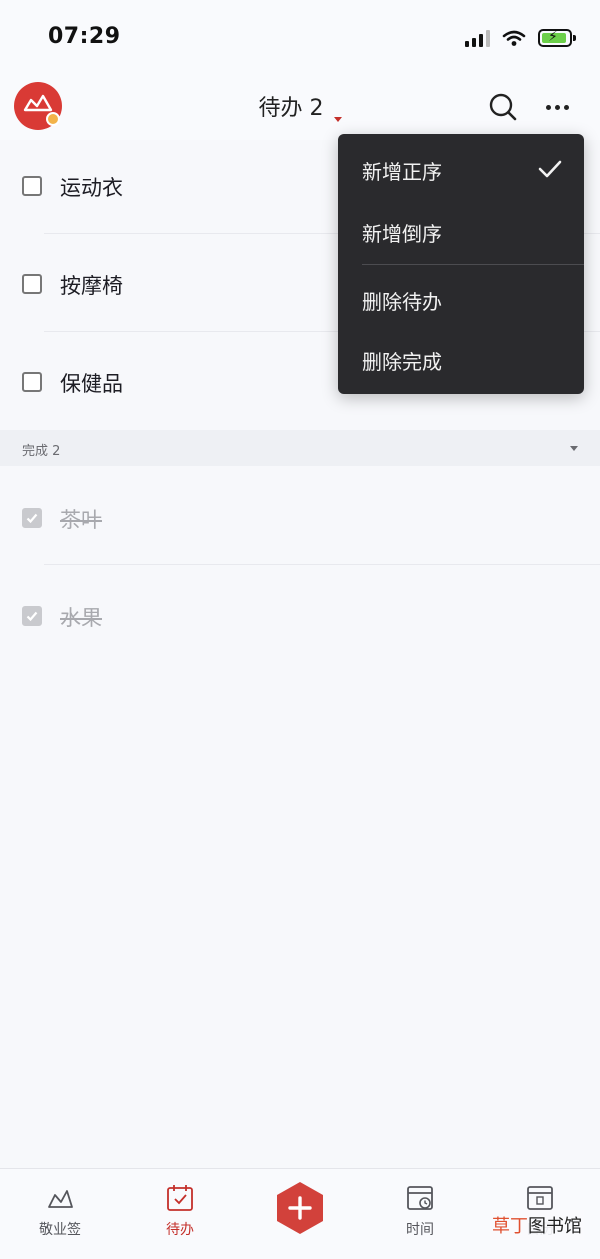 Image resolution: width=600 pixels, height=1259 pixels. What do you see at coordinates (300, 1208) in the screenshot?
I see `add-hexagon-icon` at bounding box center [300, 1208].